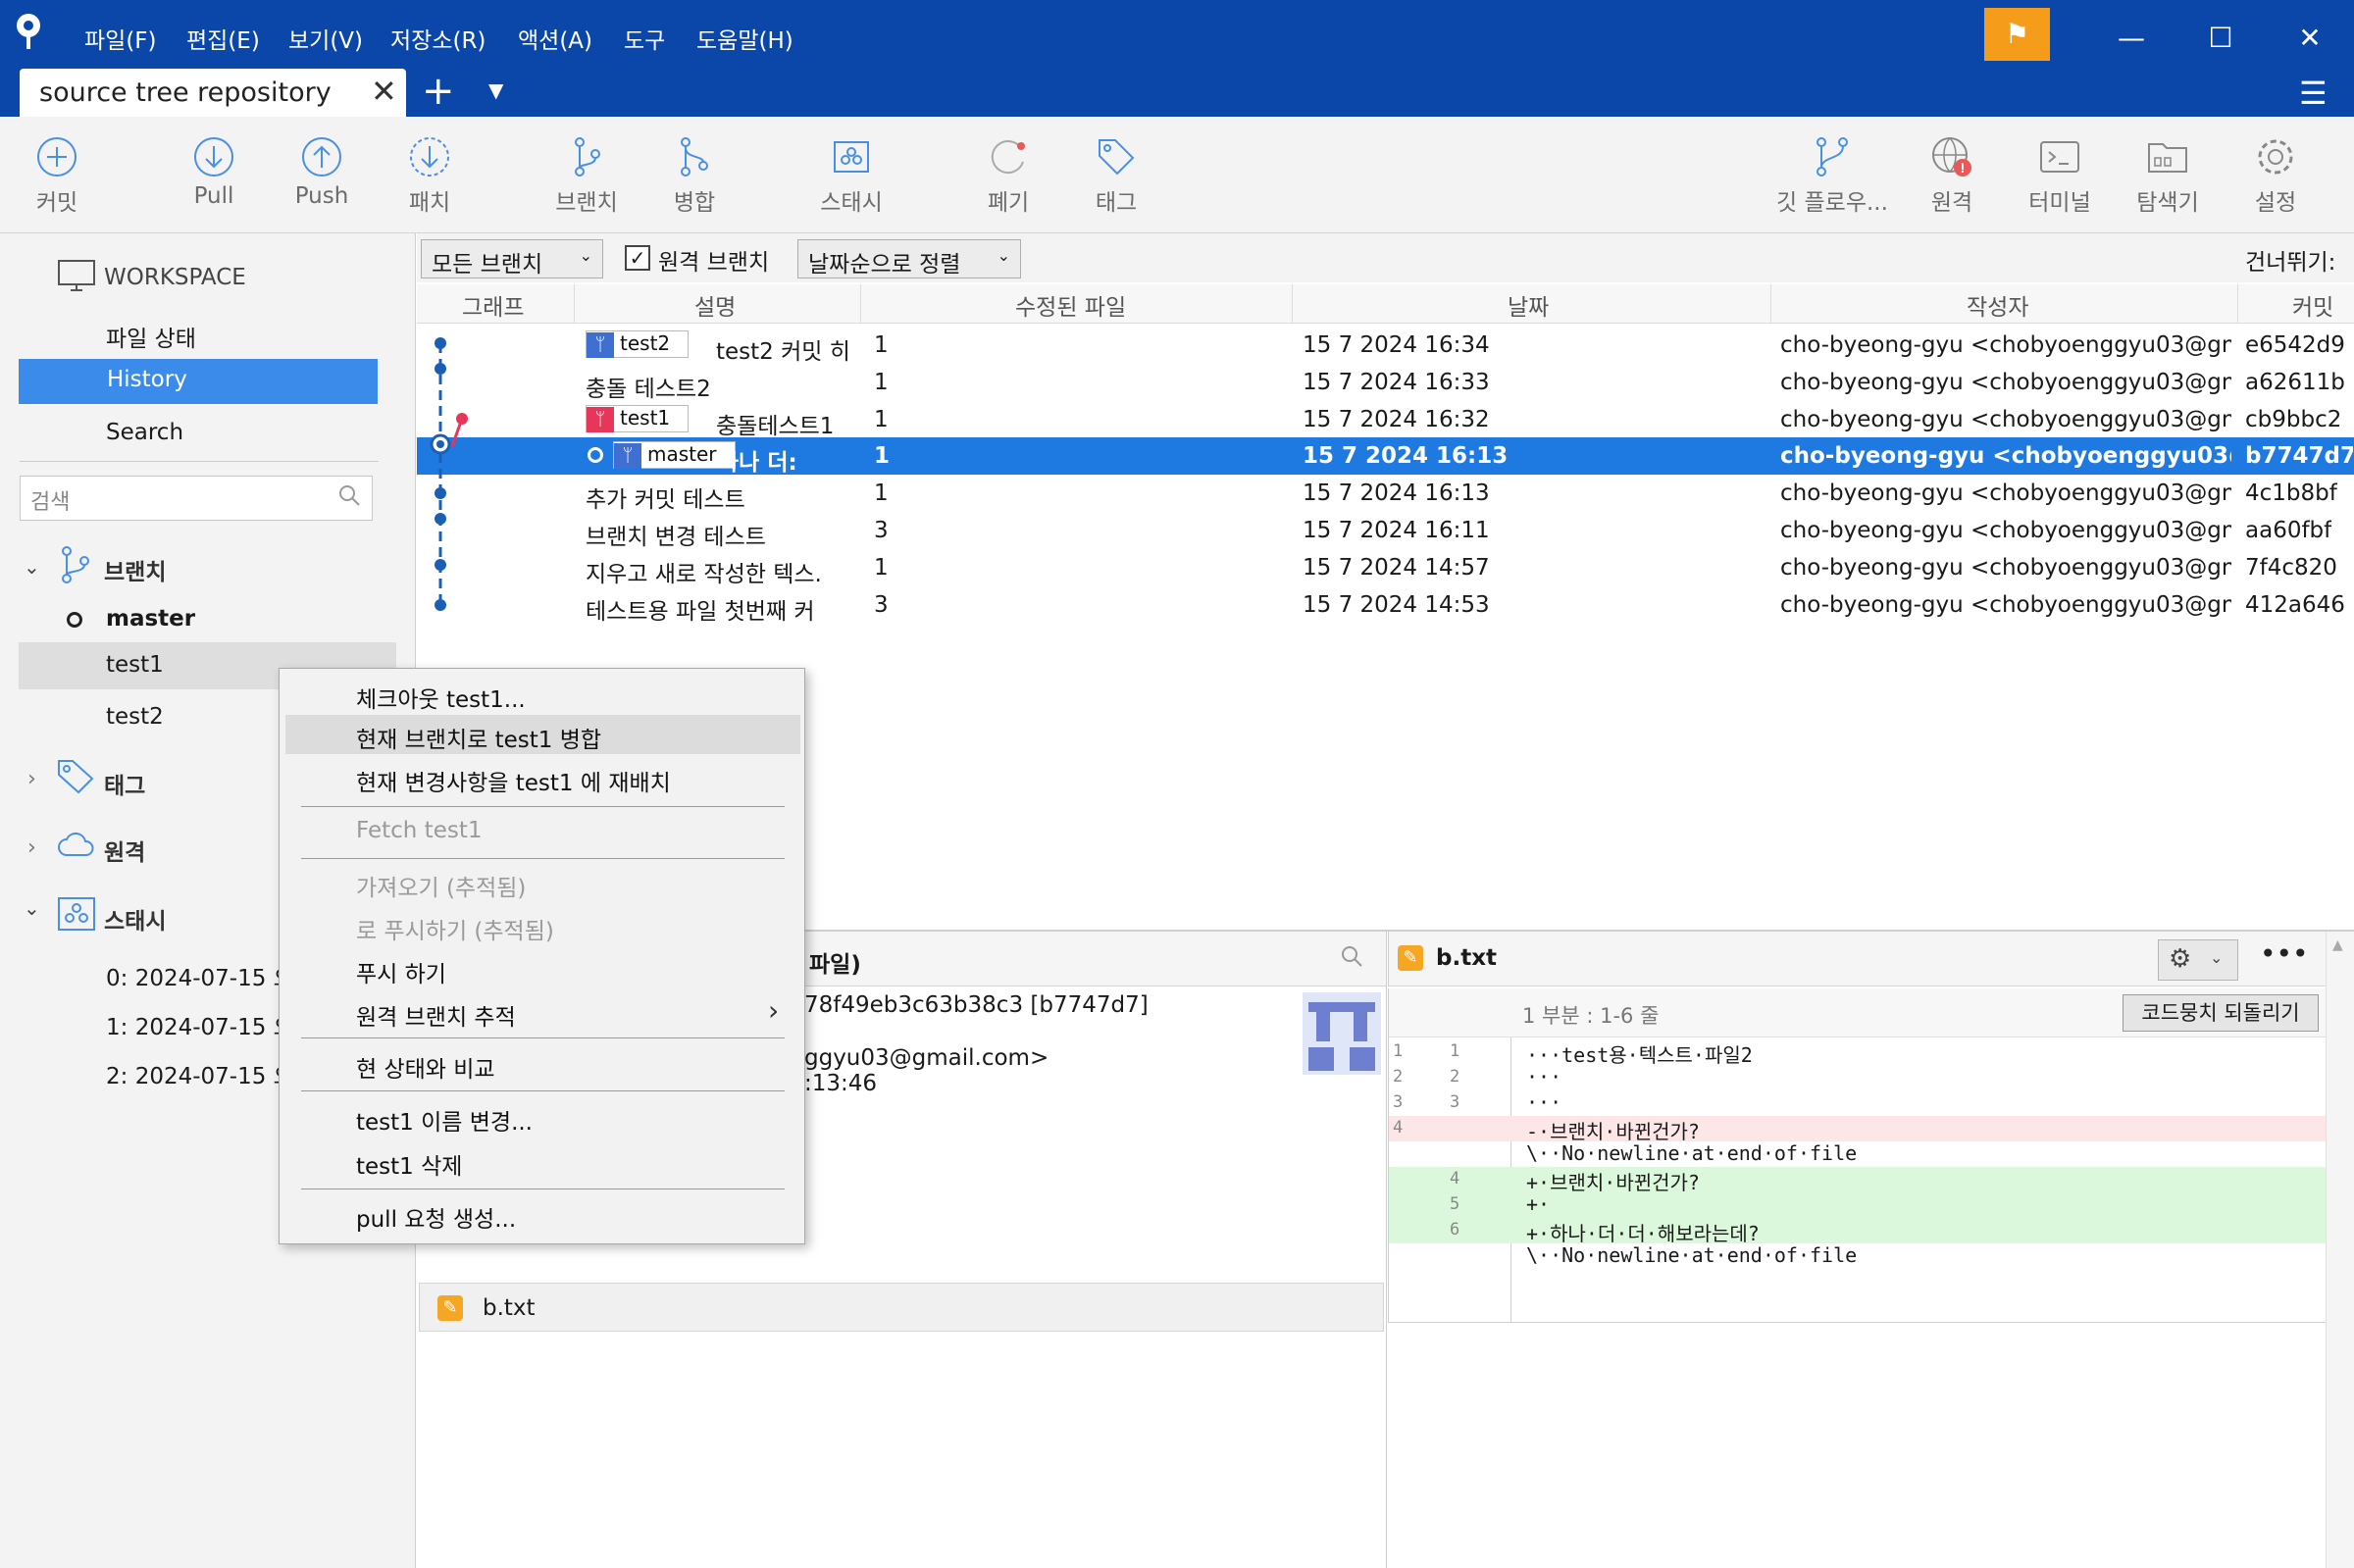 This screenshot has height=1568, width=2354. Describe the element at coordinates (1858, 1053) in the screenshot. I see `diff-line: 1 1 ···test용·텍스트·파일2` at that location.